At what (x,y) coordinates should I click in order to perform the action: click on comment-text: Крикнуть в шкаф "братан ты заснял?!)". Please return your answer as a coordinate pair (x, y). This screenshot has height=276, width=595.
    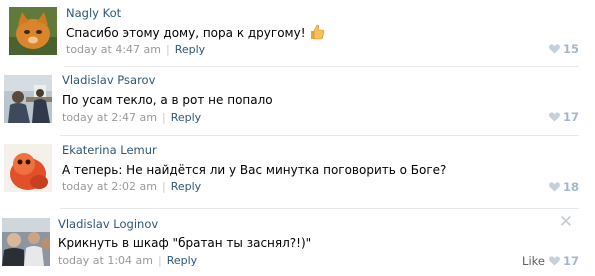
    Looking at the image, I should click on (185, 243).